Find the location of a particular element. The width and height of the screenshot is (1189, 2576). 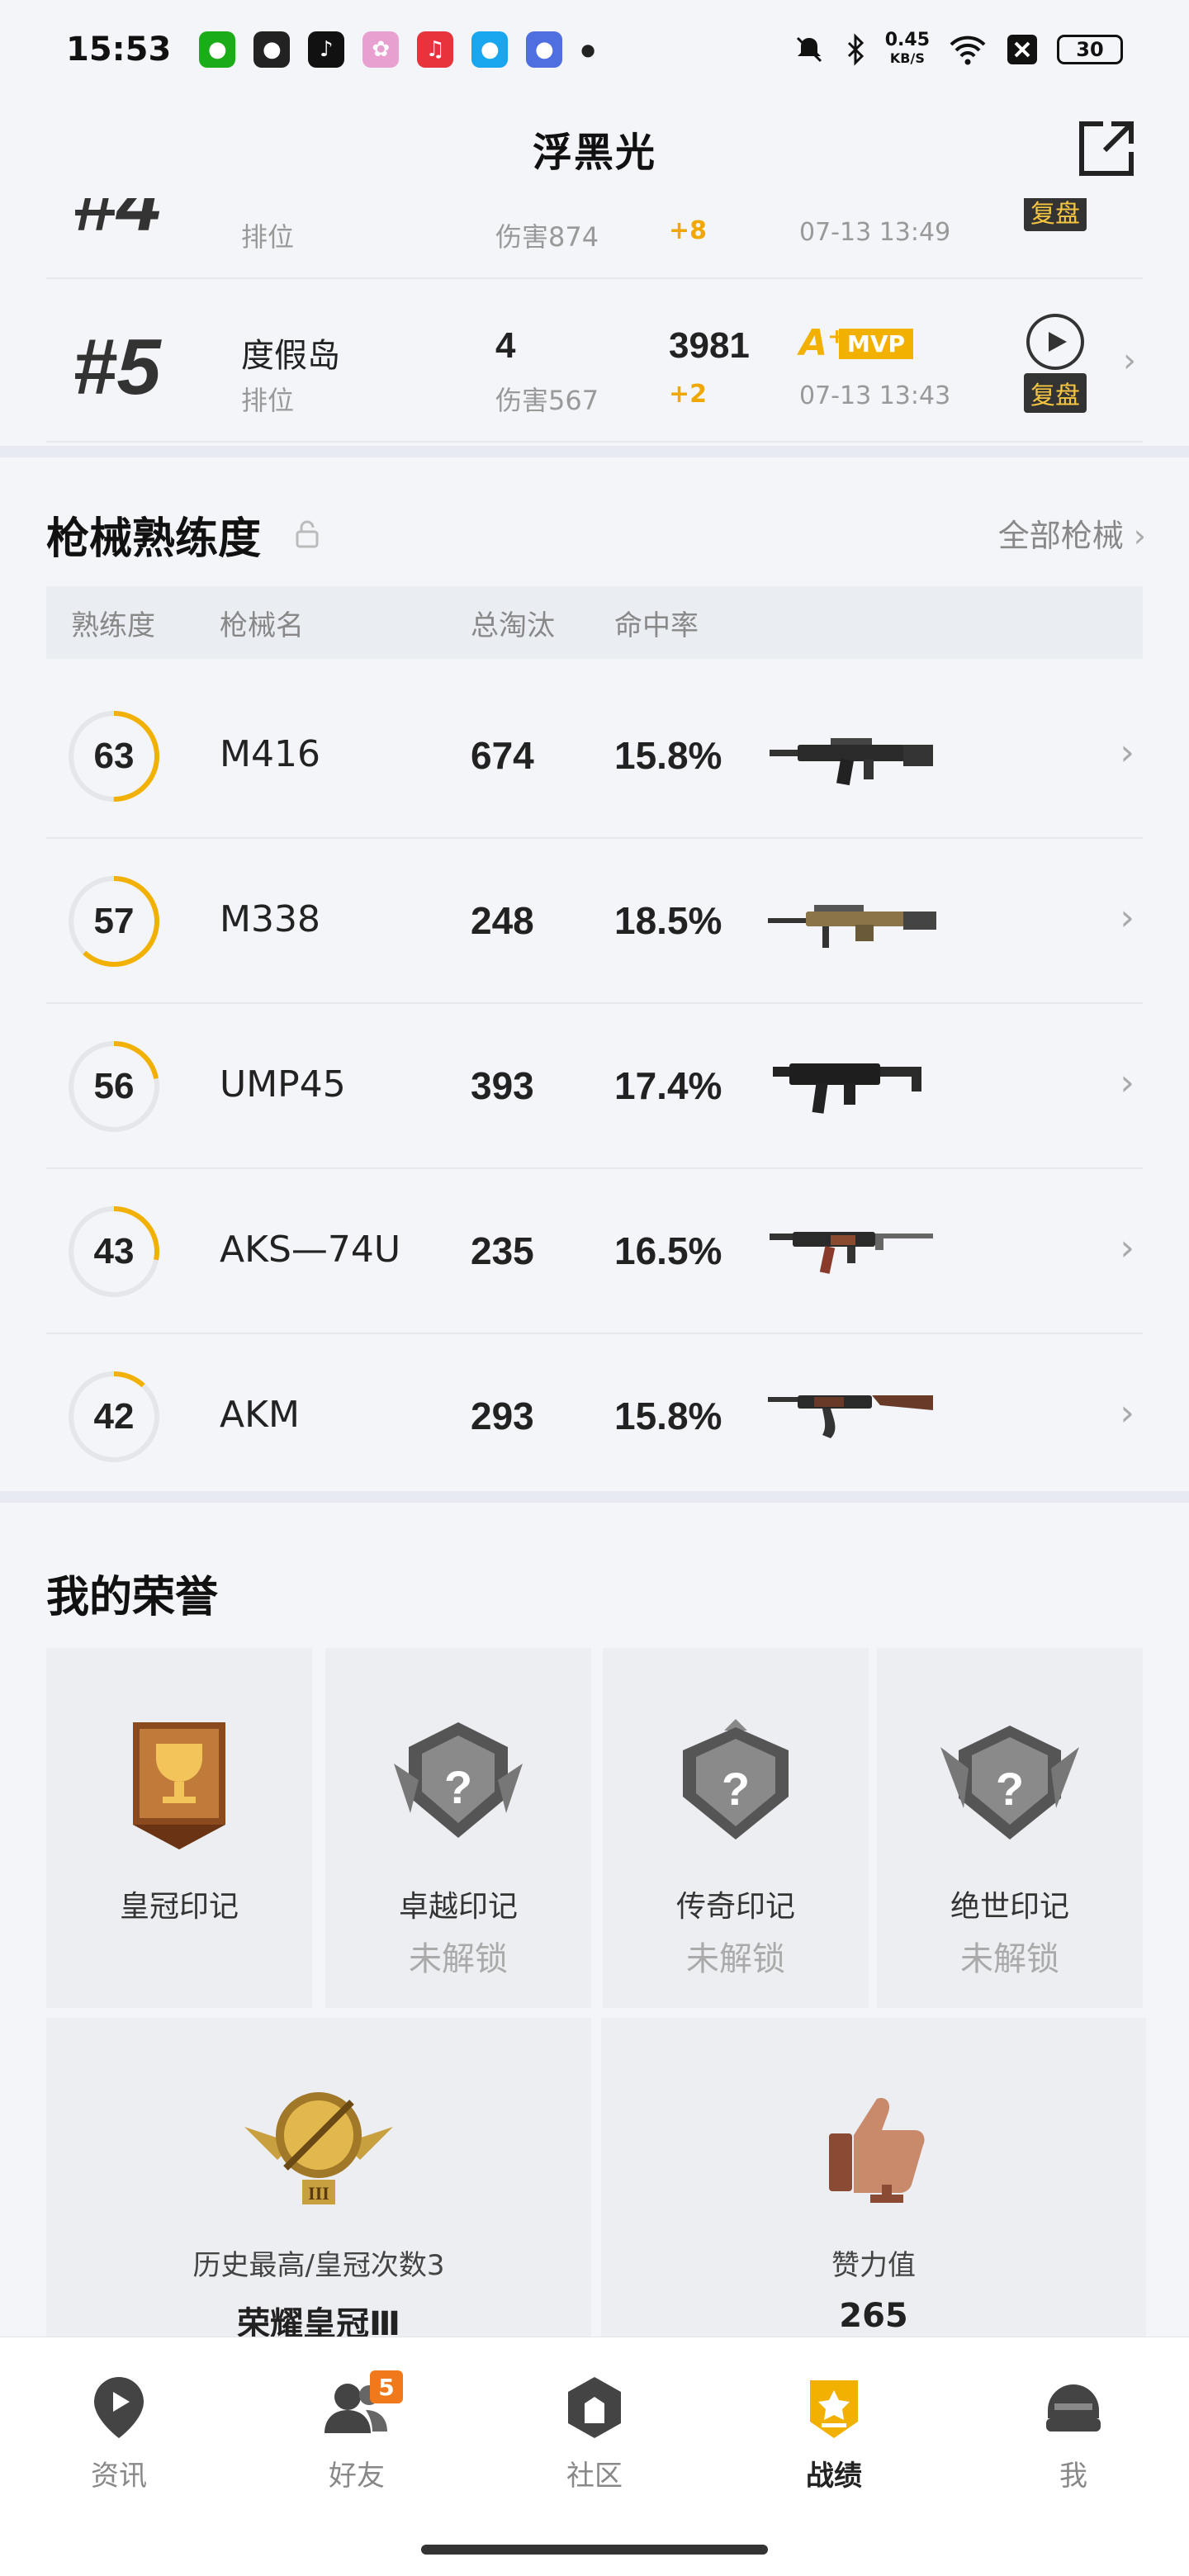

mastery-value: 57 is located at coordinates (114, 921).